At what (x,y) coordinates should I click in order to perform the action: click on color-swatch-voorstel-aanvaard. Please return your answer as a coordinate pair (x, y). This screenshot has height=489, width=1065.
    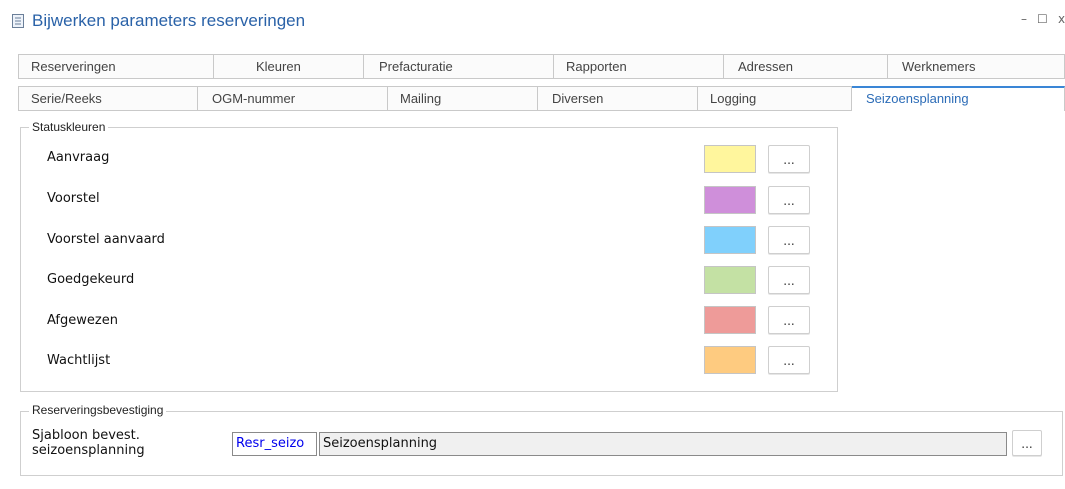
    Looking at the image, I should click on (730, 240).